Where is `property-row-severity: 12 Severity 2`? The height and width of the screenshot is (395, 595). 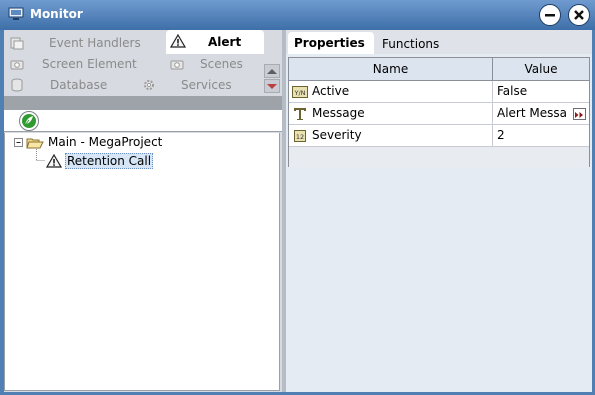
property-row-severity: 12 Severity 2 is located at coordinates (439, 136).